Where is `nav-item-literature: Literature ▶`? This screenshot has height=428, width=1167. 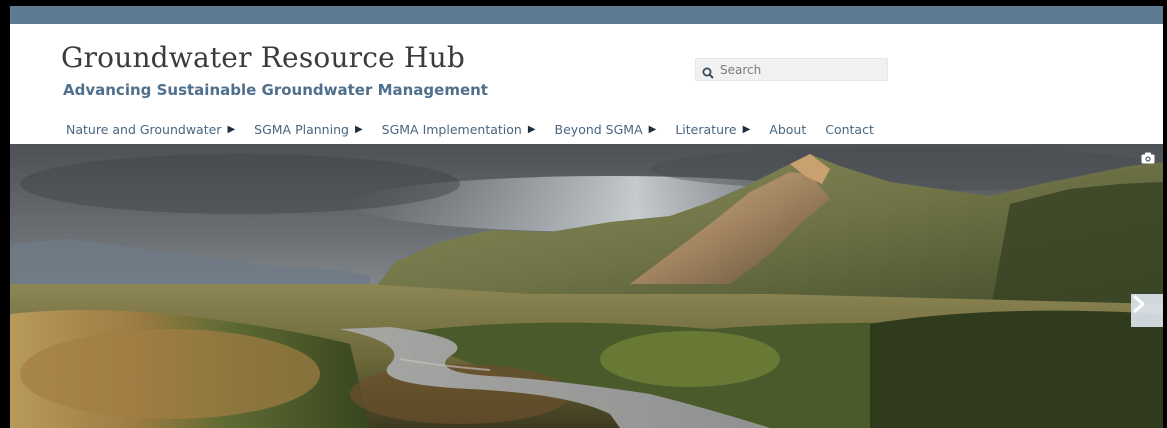 nav-item-literature: Literature ▶ is located at coordinates (712, 129).